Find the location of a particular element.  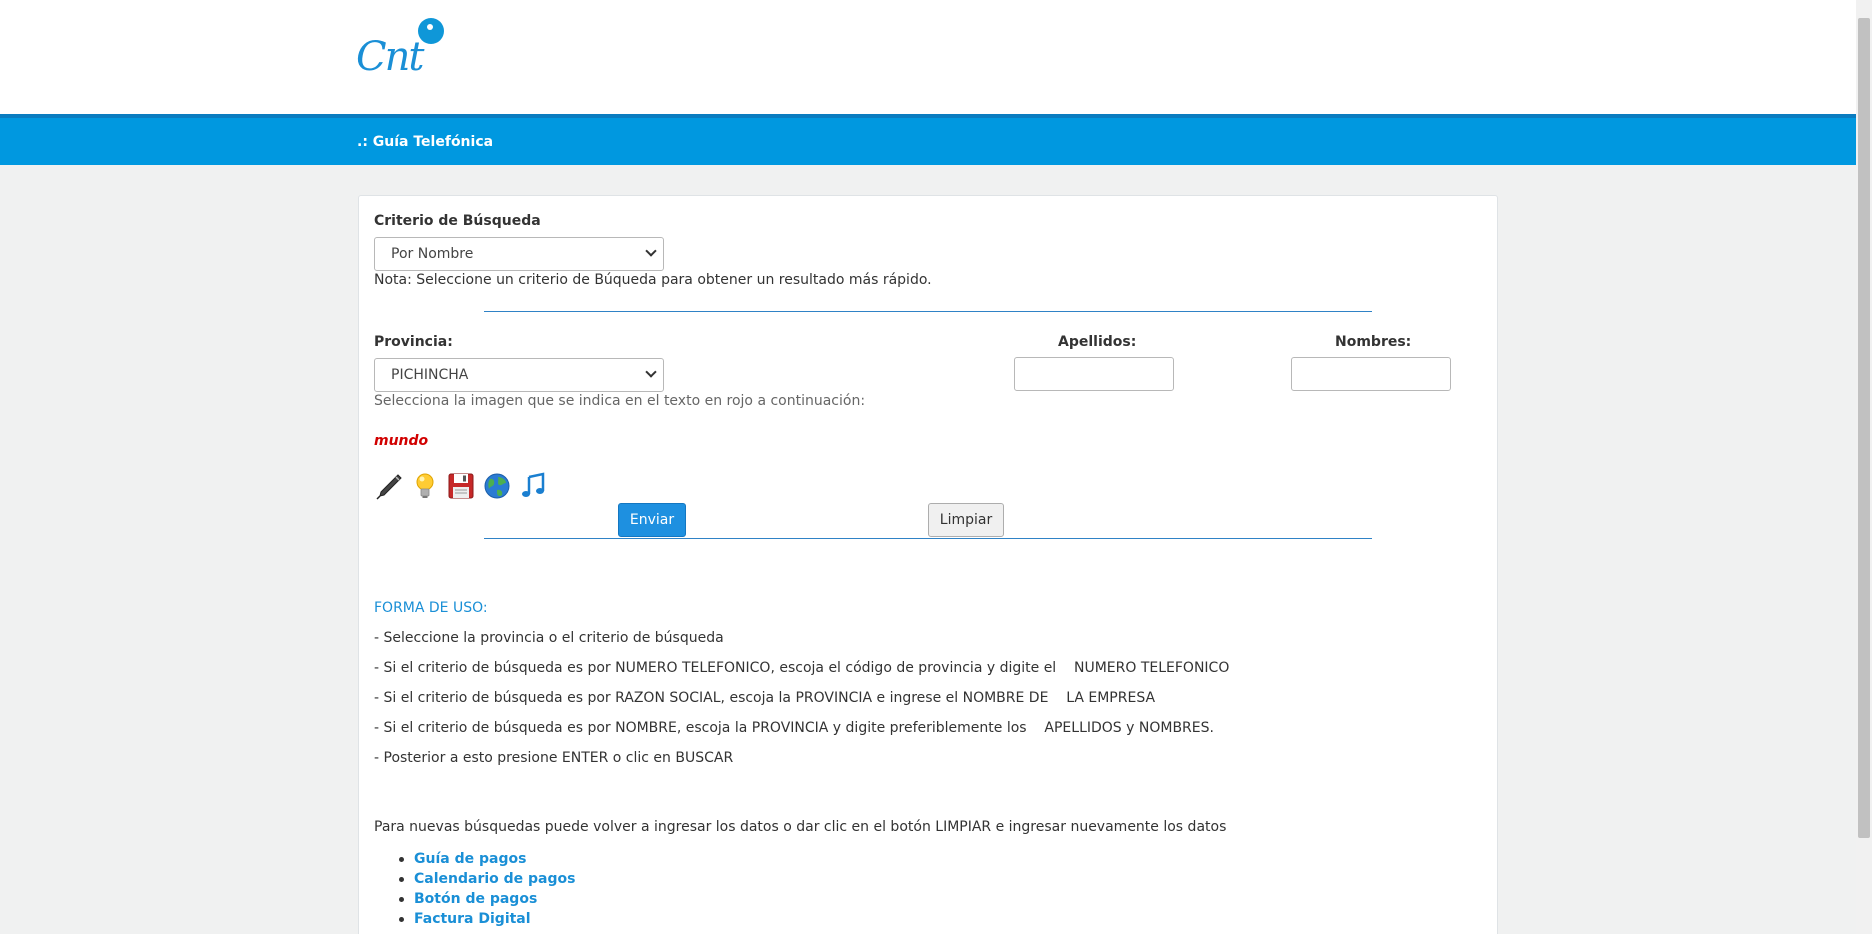

lightbulb-icon is located at coordinates (425, 486).